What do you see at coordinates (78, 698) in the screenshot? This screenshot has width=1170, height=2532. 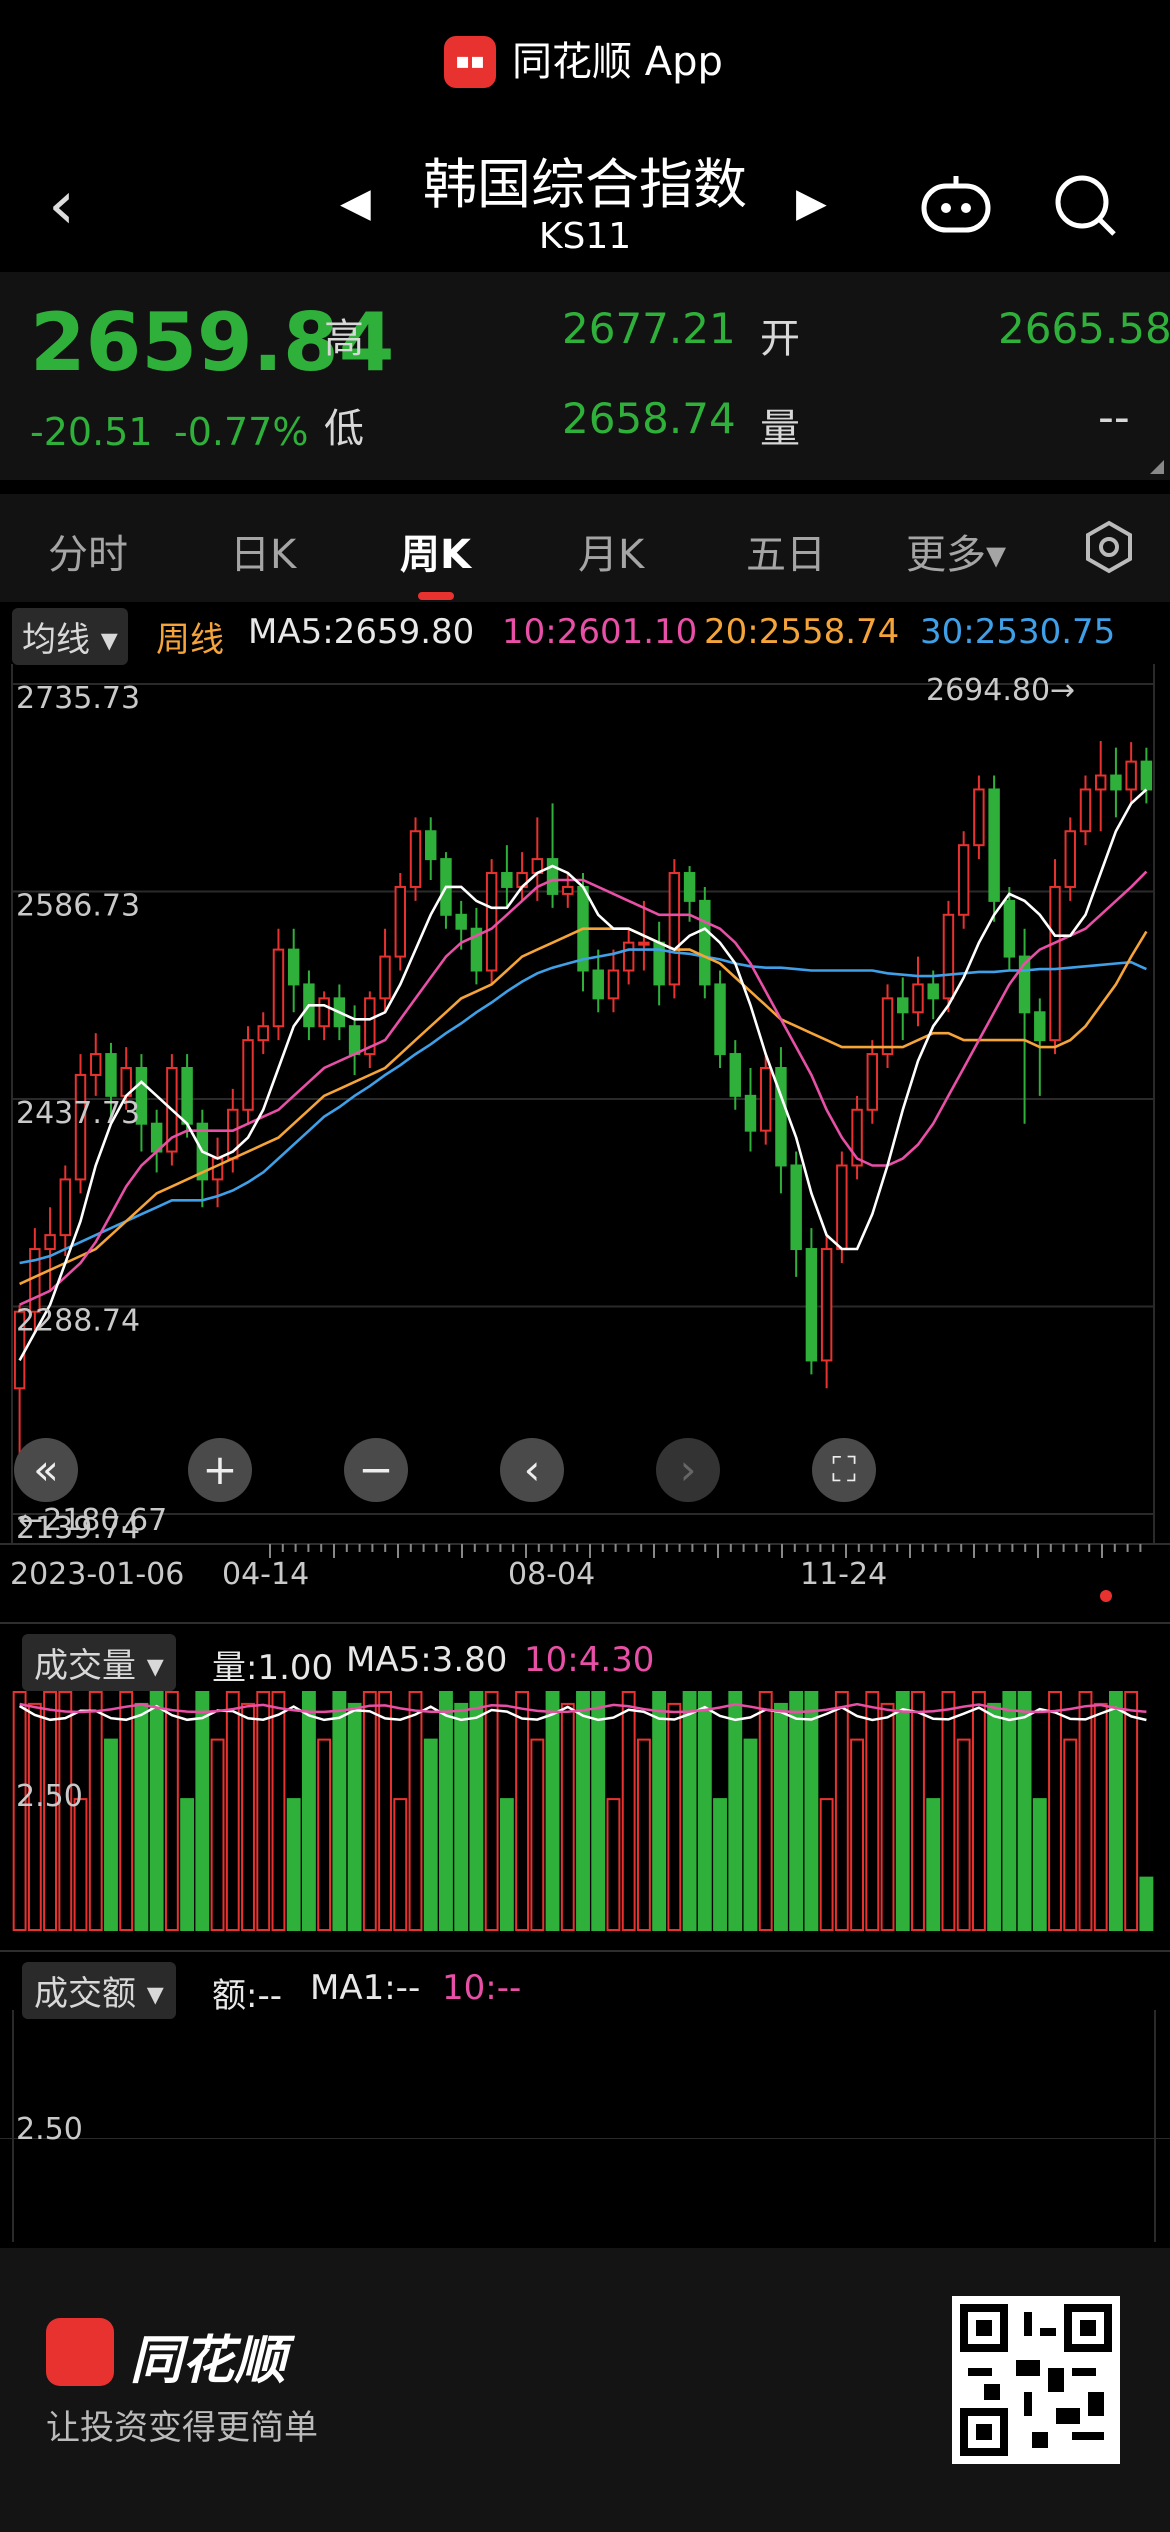 I see `y-tick-label: 2735.73` at bounding box center [78, 698].